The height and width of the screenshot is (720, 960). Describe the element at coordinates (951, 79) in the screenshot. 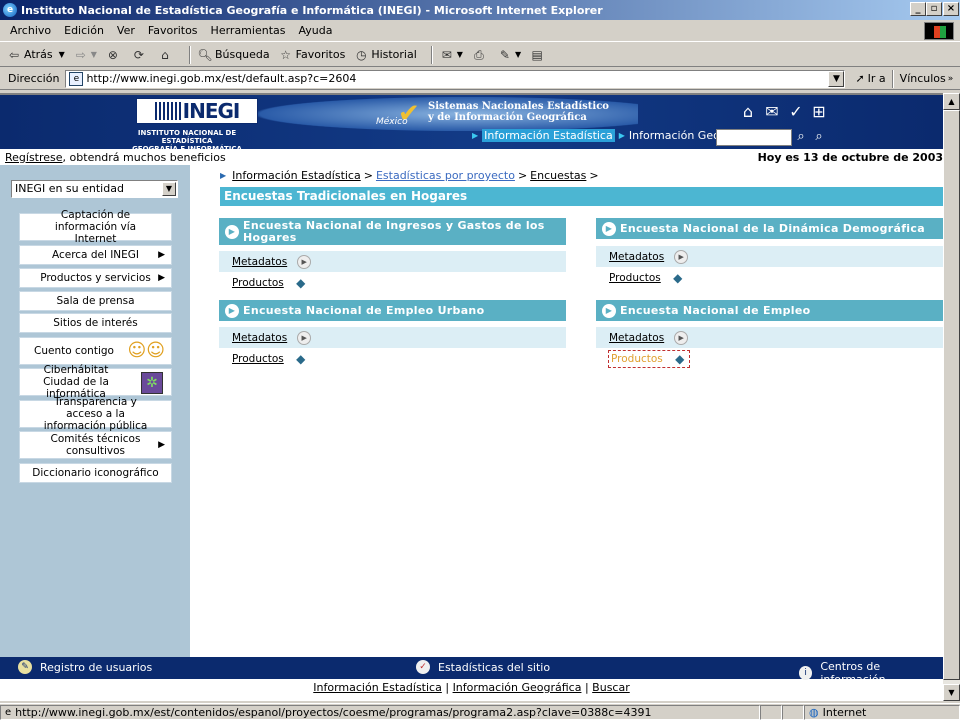

I see `chevron-right-icon: »` at that location.